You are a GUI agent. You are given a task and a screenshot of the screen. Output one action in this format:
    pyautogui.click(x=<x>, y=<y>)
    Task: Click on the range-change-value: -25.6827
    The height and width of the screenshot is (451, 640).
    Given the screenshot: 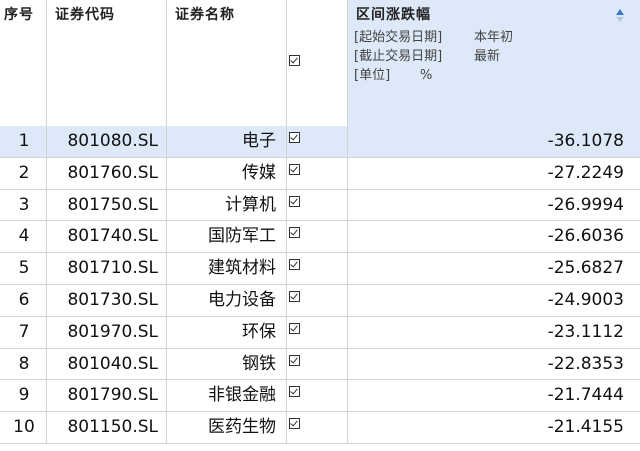 What is the action you would take?
    pyautogui.click(x=585, y=268)
    